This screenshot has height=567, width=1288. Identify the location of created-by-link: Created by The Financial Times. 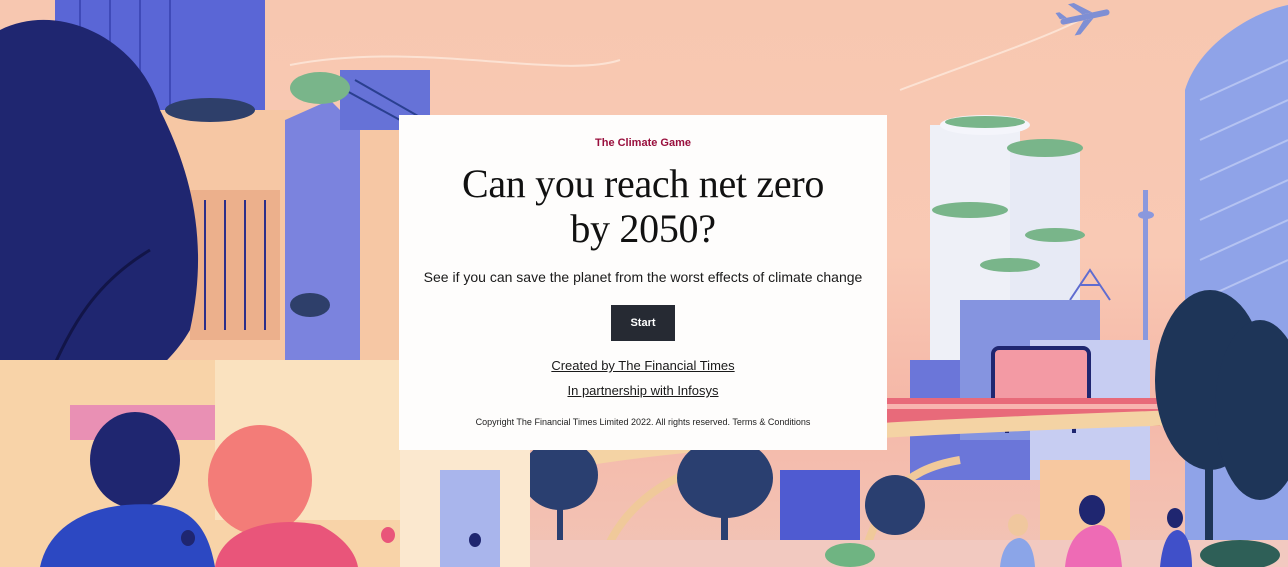
(642, 365).